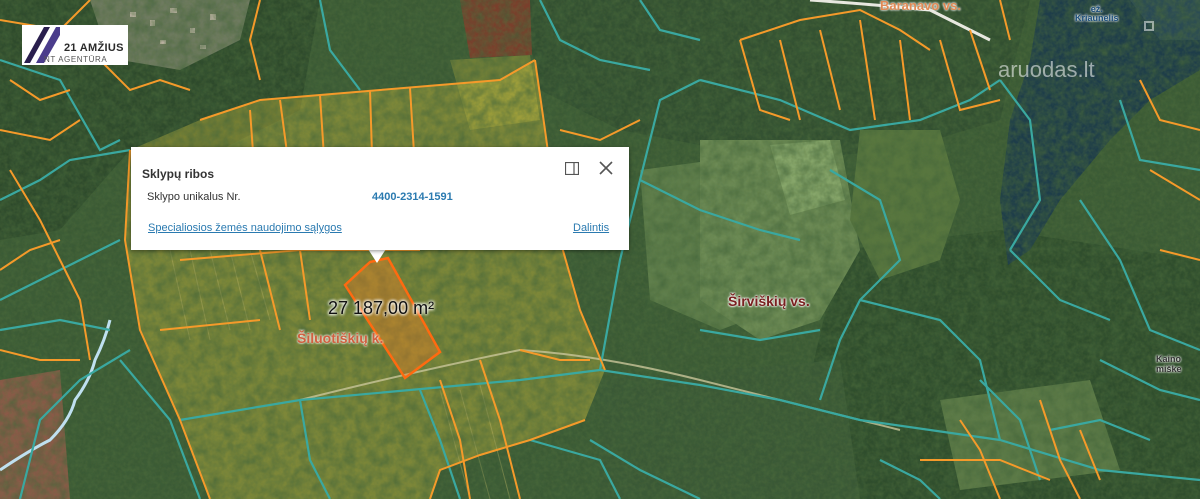  Describe the element at coordinates (1097, 18) in the screenshot. I see `place-label-kriaunelis-line2: Kriaunelis` at that location.